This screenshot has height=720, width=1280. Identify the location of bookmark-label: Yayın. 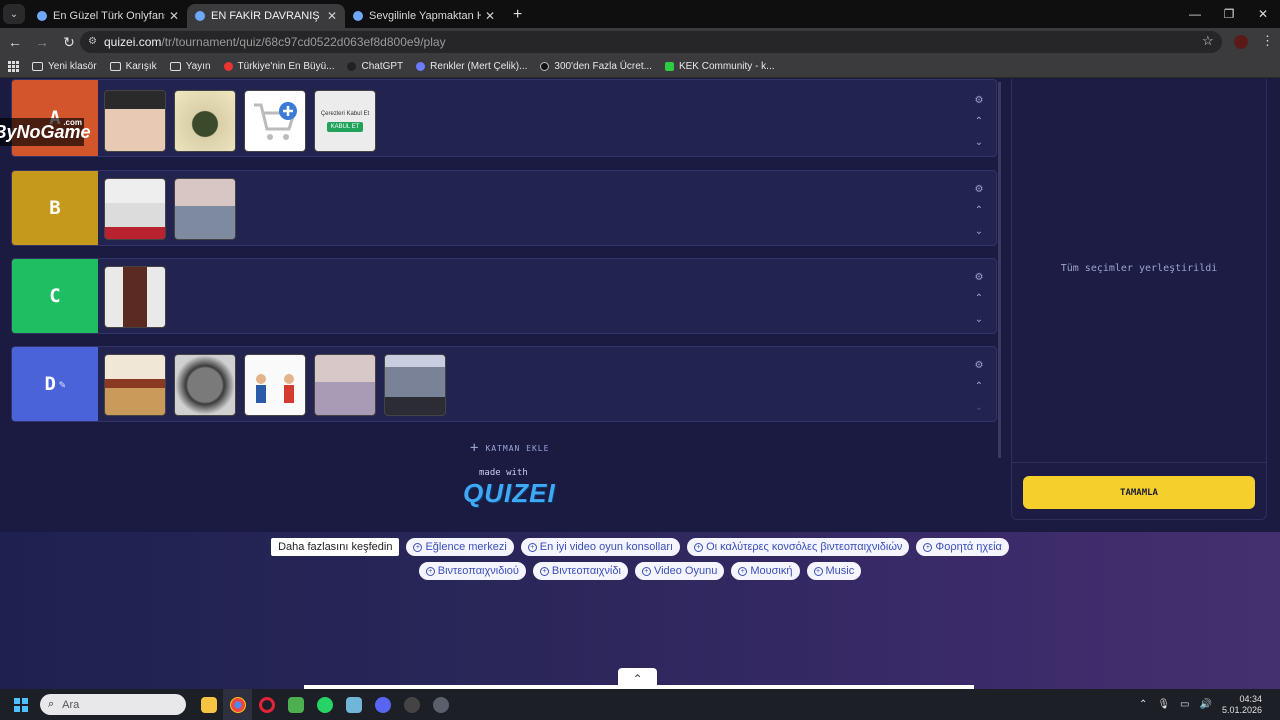
(198, 66).